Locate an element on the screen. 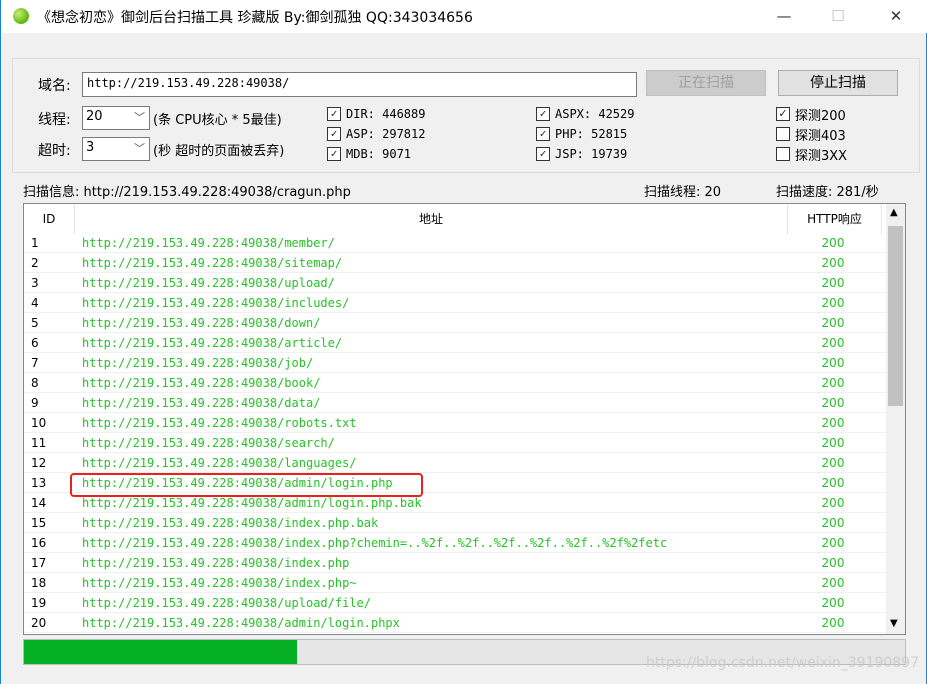 The height and width of the screenshot is (684, 927). minimize-button: — is located at coordinates (784, 16).